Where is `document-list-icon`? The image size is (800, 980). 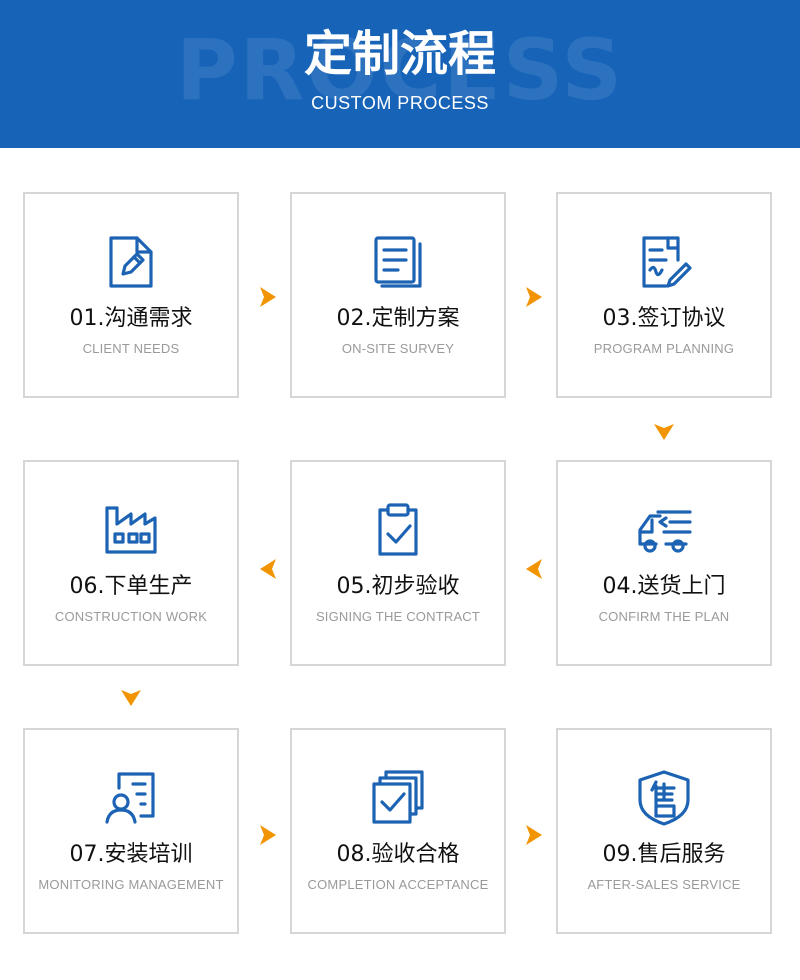 document-list-icon is located at coordinates (398, 262).